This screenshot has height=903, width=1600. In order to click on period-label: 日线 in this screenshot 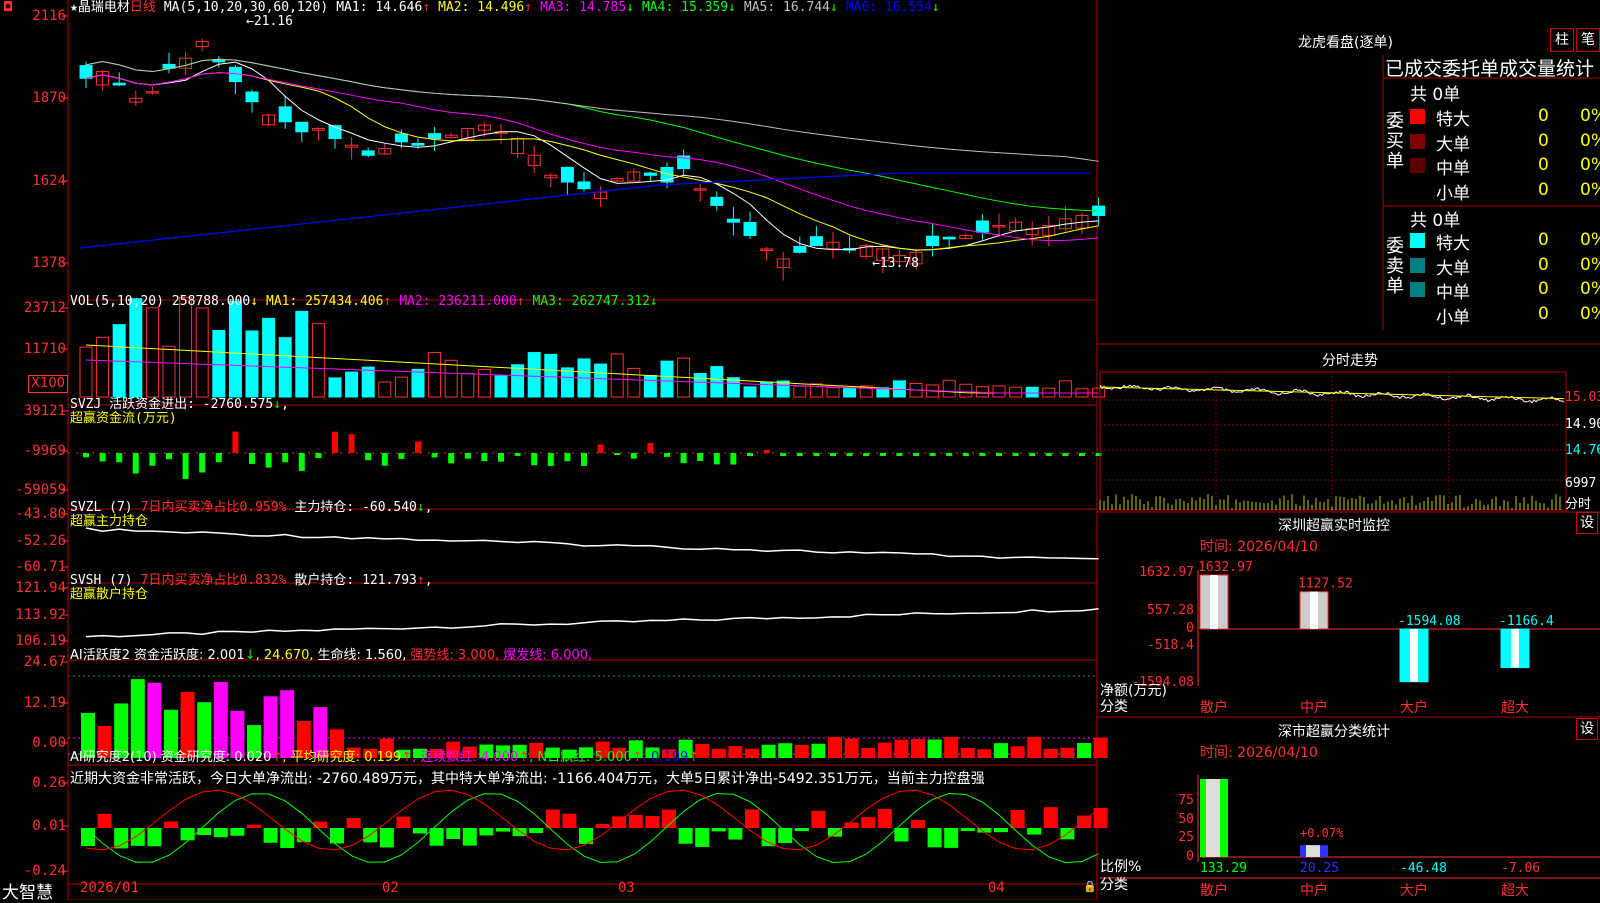, I will do `click(143, 7)`.